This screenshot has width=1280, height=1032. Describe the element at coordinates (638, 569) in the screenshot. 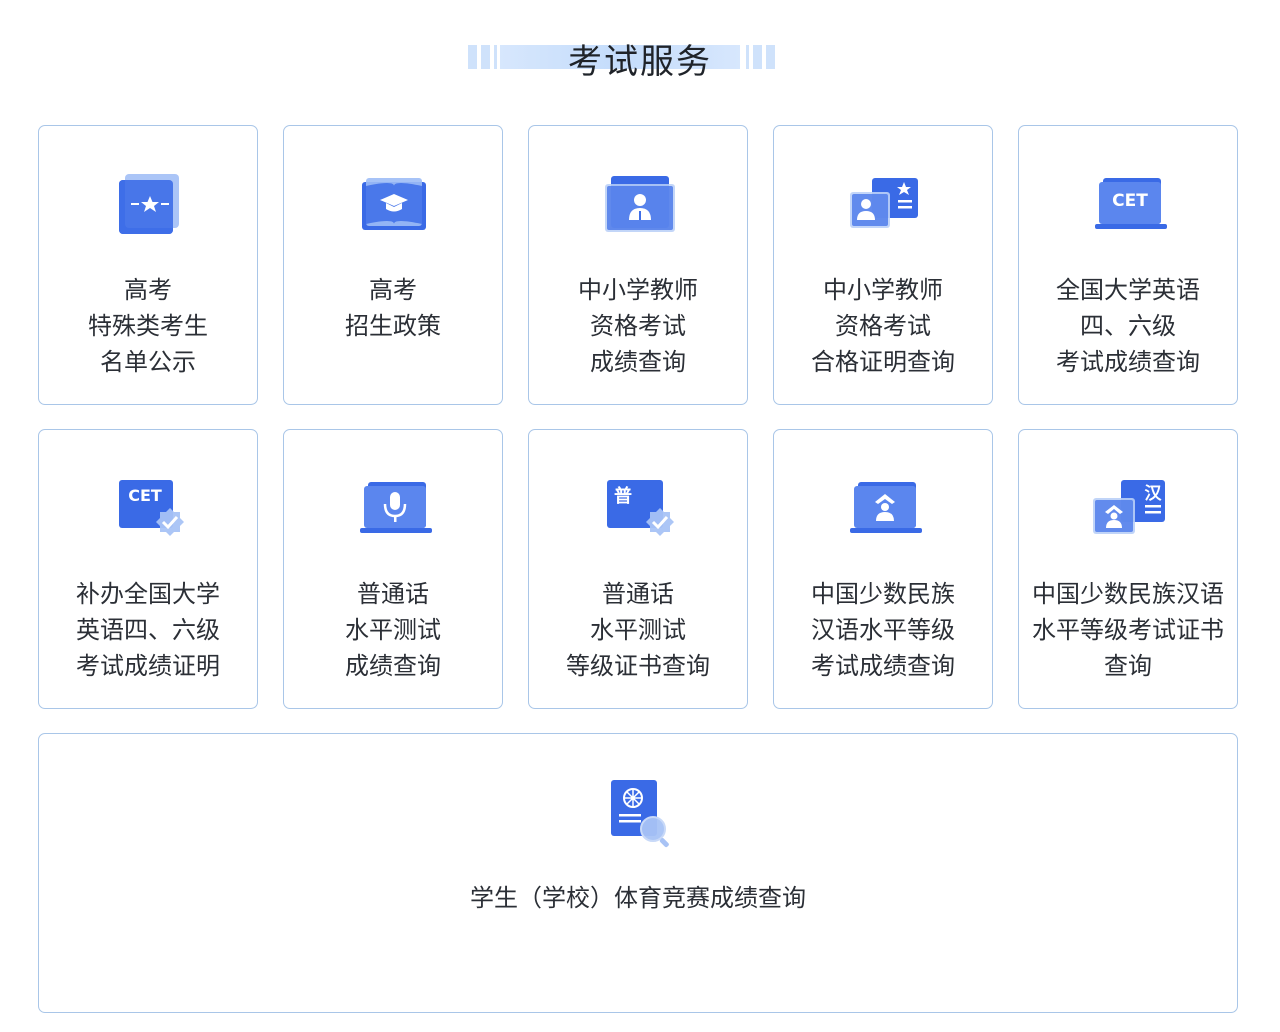

I see `service-card-mandarin-certificate: 普 普通话 水平测试 等级证书查询` at that location.